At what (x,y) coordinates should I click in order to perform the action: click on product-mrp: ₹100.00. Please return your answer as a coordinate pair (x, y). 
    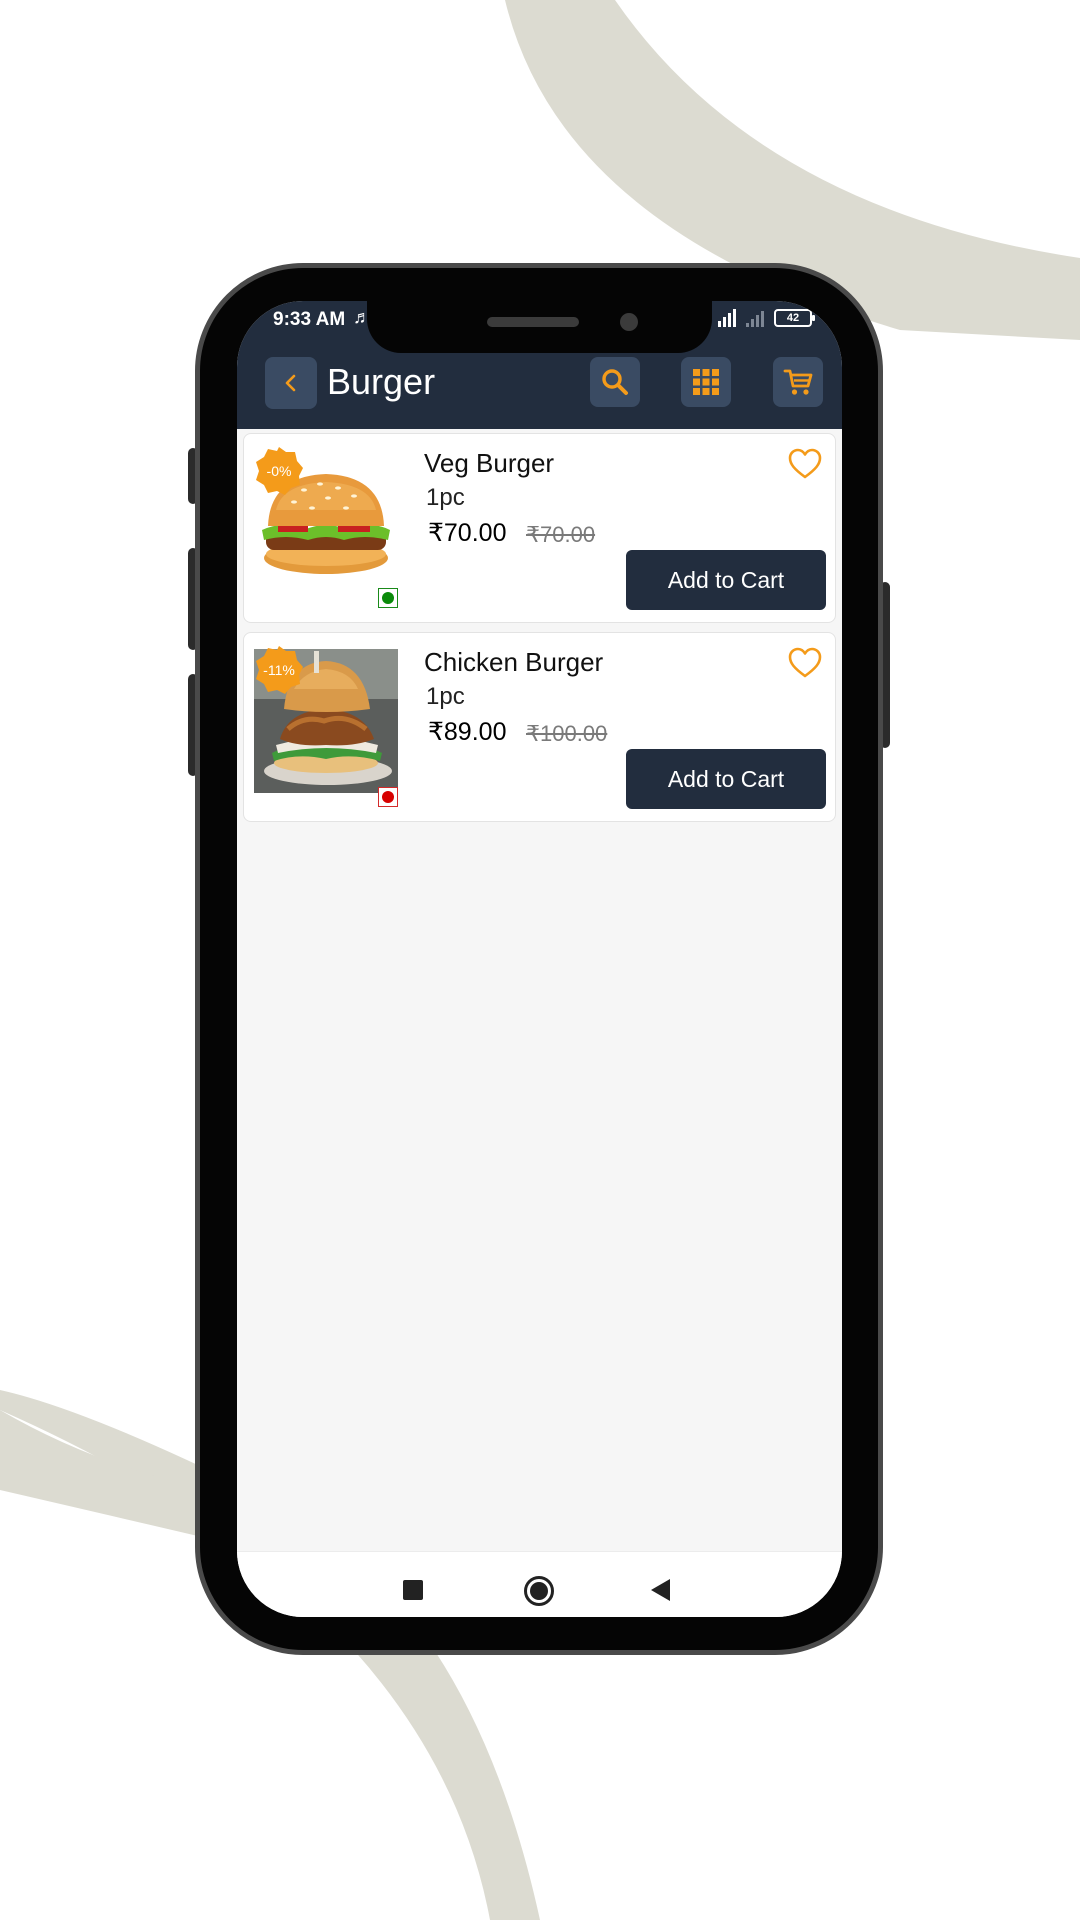
    Looking at the image, I should click on (567, 733).